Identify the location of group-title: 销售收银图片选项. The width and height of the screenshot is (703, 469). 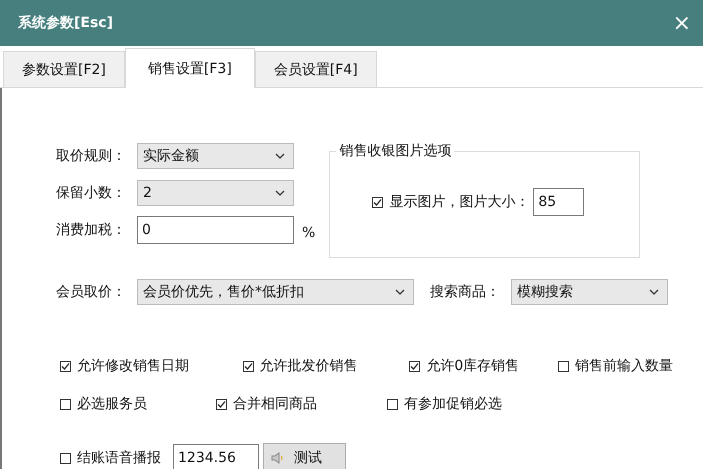
(395, 151).